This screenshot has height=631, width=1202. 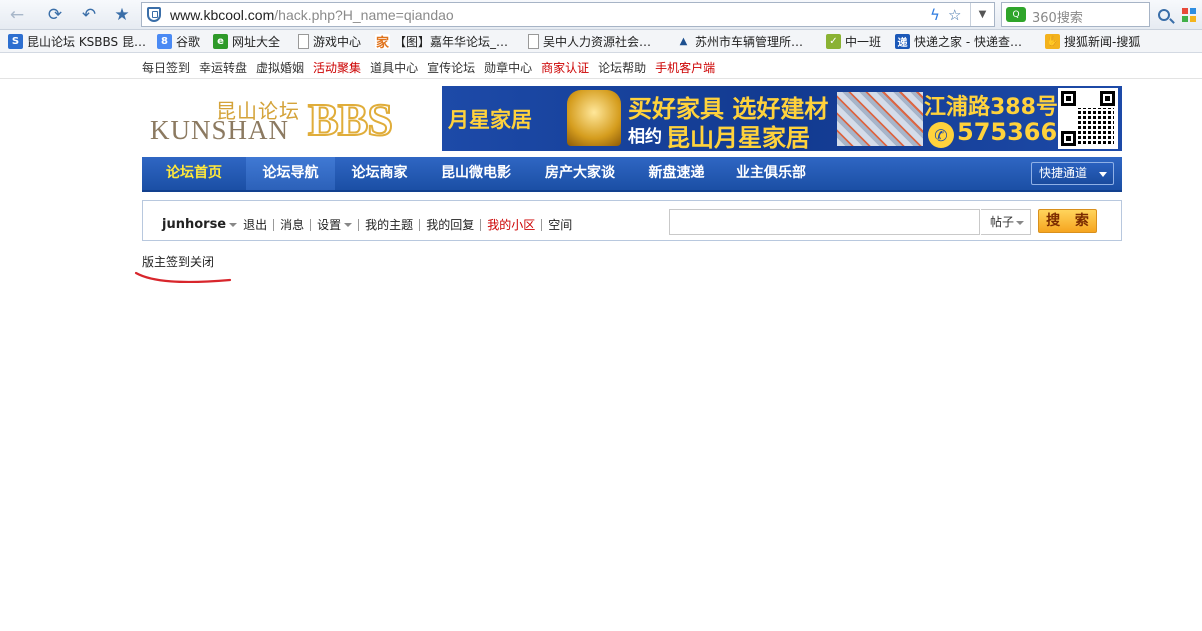 What do you see at coordinates (1063, 173) in the screenshot?
I see `quick-access-label: 快捷通道` at bounding box center [1063, 173].